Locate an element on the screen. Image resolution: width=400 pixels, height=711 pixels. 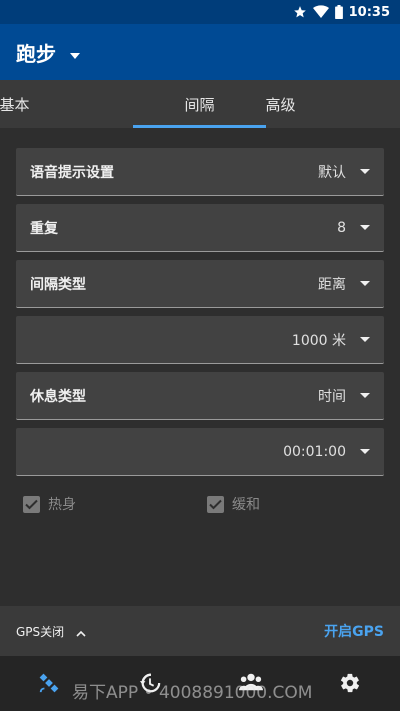
cooldown-label: 缓和 is located at coordinates (246, 505).